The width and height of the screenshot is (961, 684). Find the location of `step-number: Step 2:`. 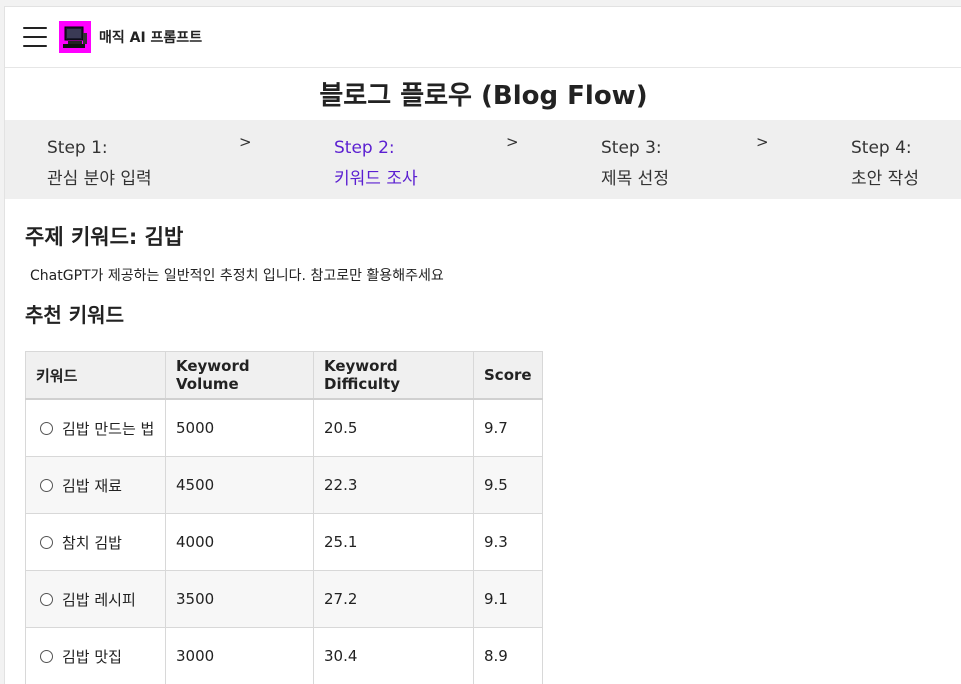

step-number: Step 2: is located at coordinates (376, 148).